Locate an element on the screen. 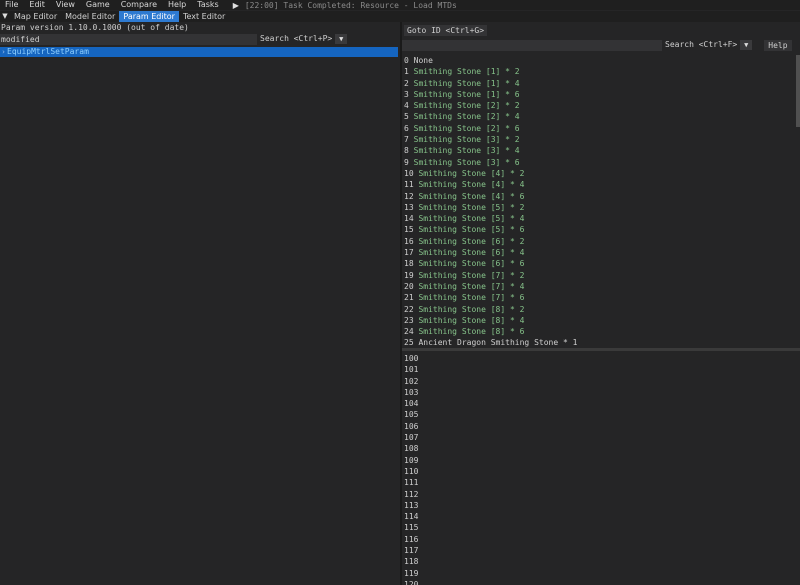 The image size is (800, 585). table-row: 109 is located at coordinates (599, 460).